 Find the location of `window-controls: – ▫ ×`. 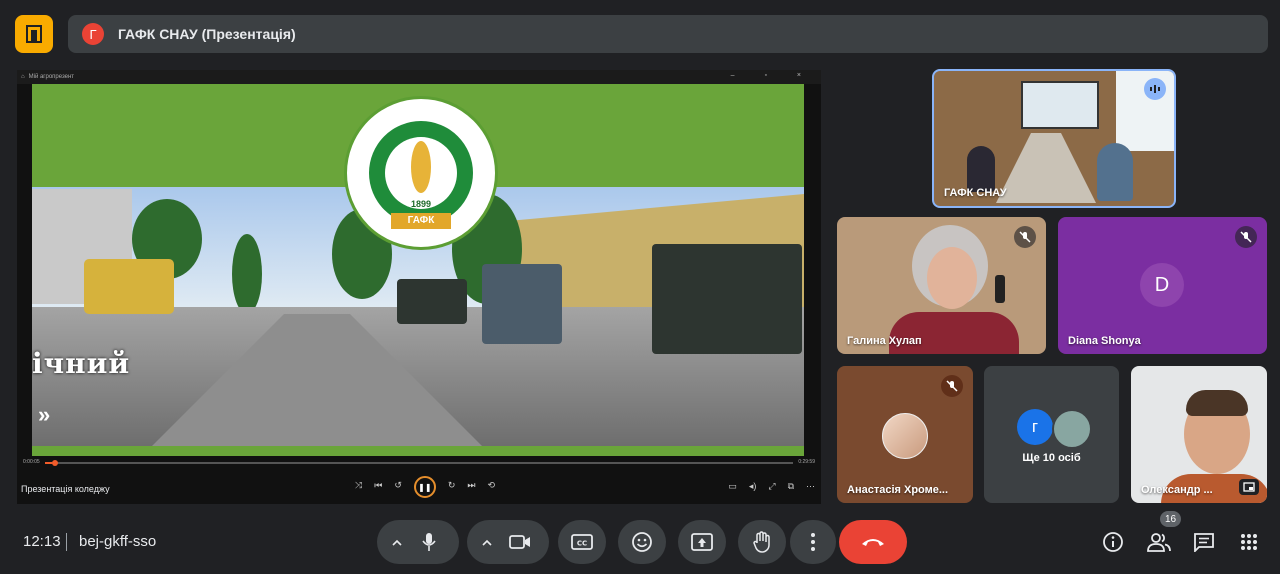

window-controls: – ▫ × is located at coordinates (772, 75).